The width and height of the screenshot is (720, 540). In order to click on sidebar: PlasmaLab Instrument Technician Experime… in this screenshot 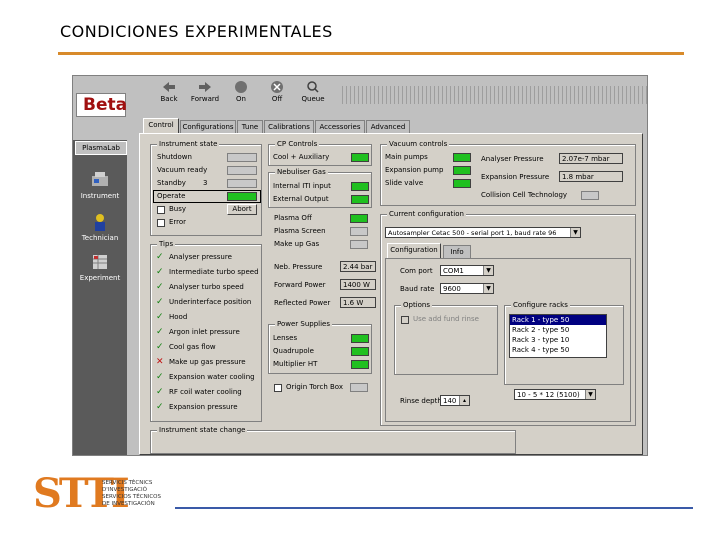, I will do `click(100, 297)`.